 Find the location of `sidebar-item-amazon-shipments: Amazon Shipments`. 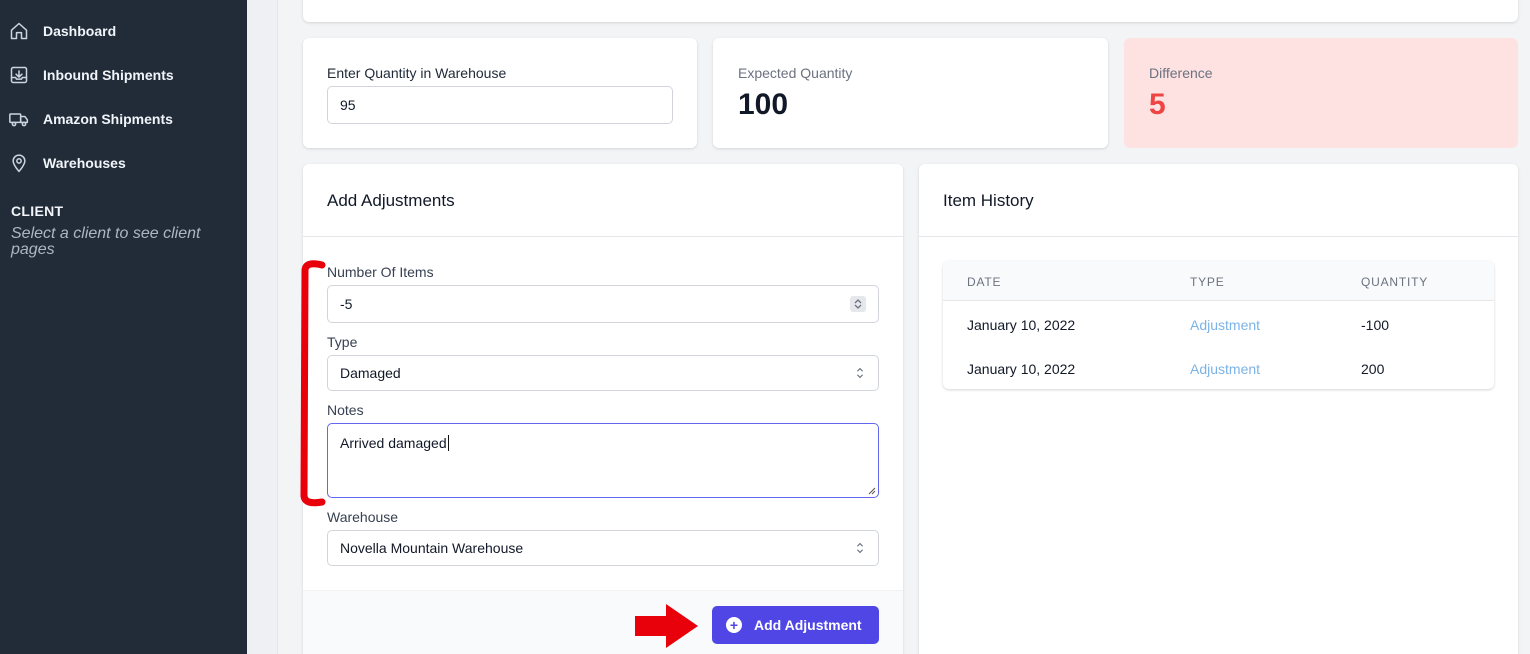

sidebar-item-amazon-shipments: Amazon Shipments is located at coordinates (123, 119).